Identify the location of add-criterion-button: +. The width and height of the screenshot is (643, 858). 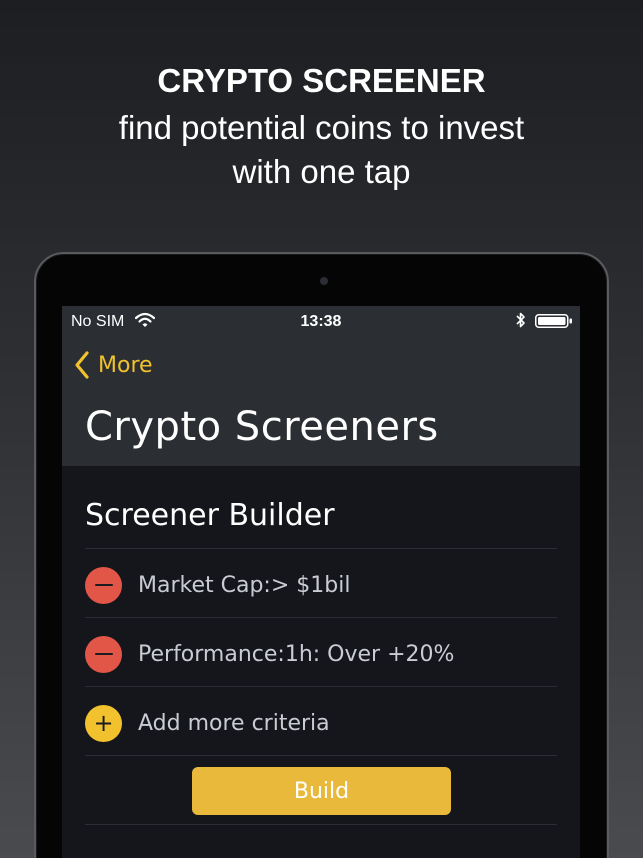
(103, 723).